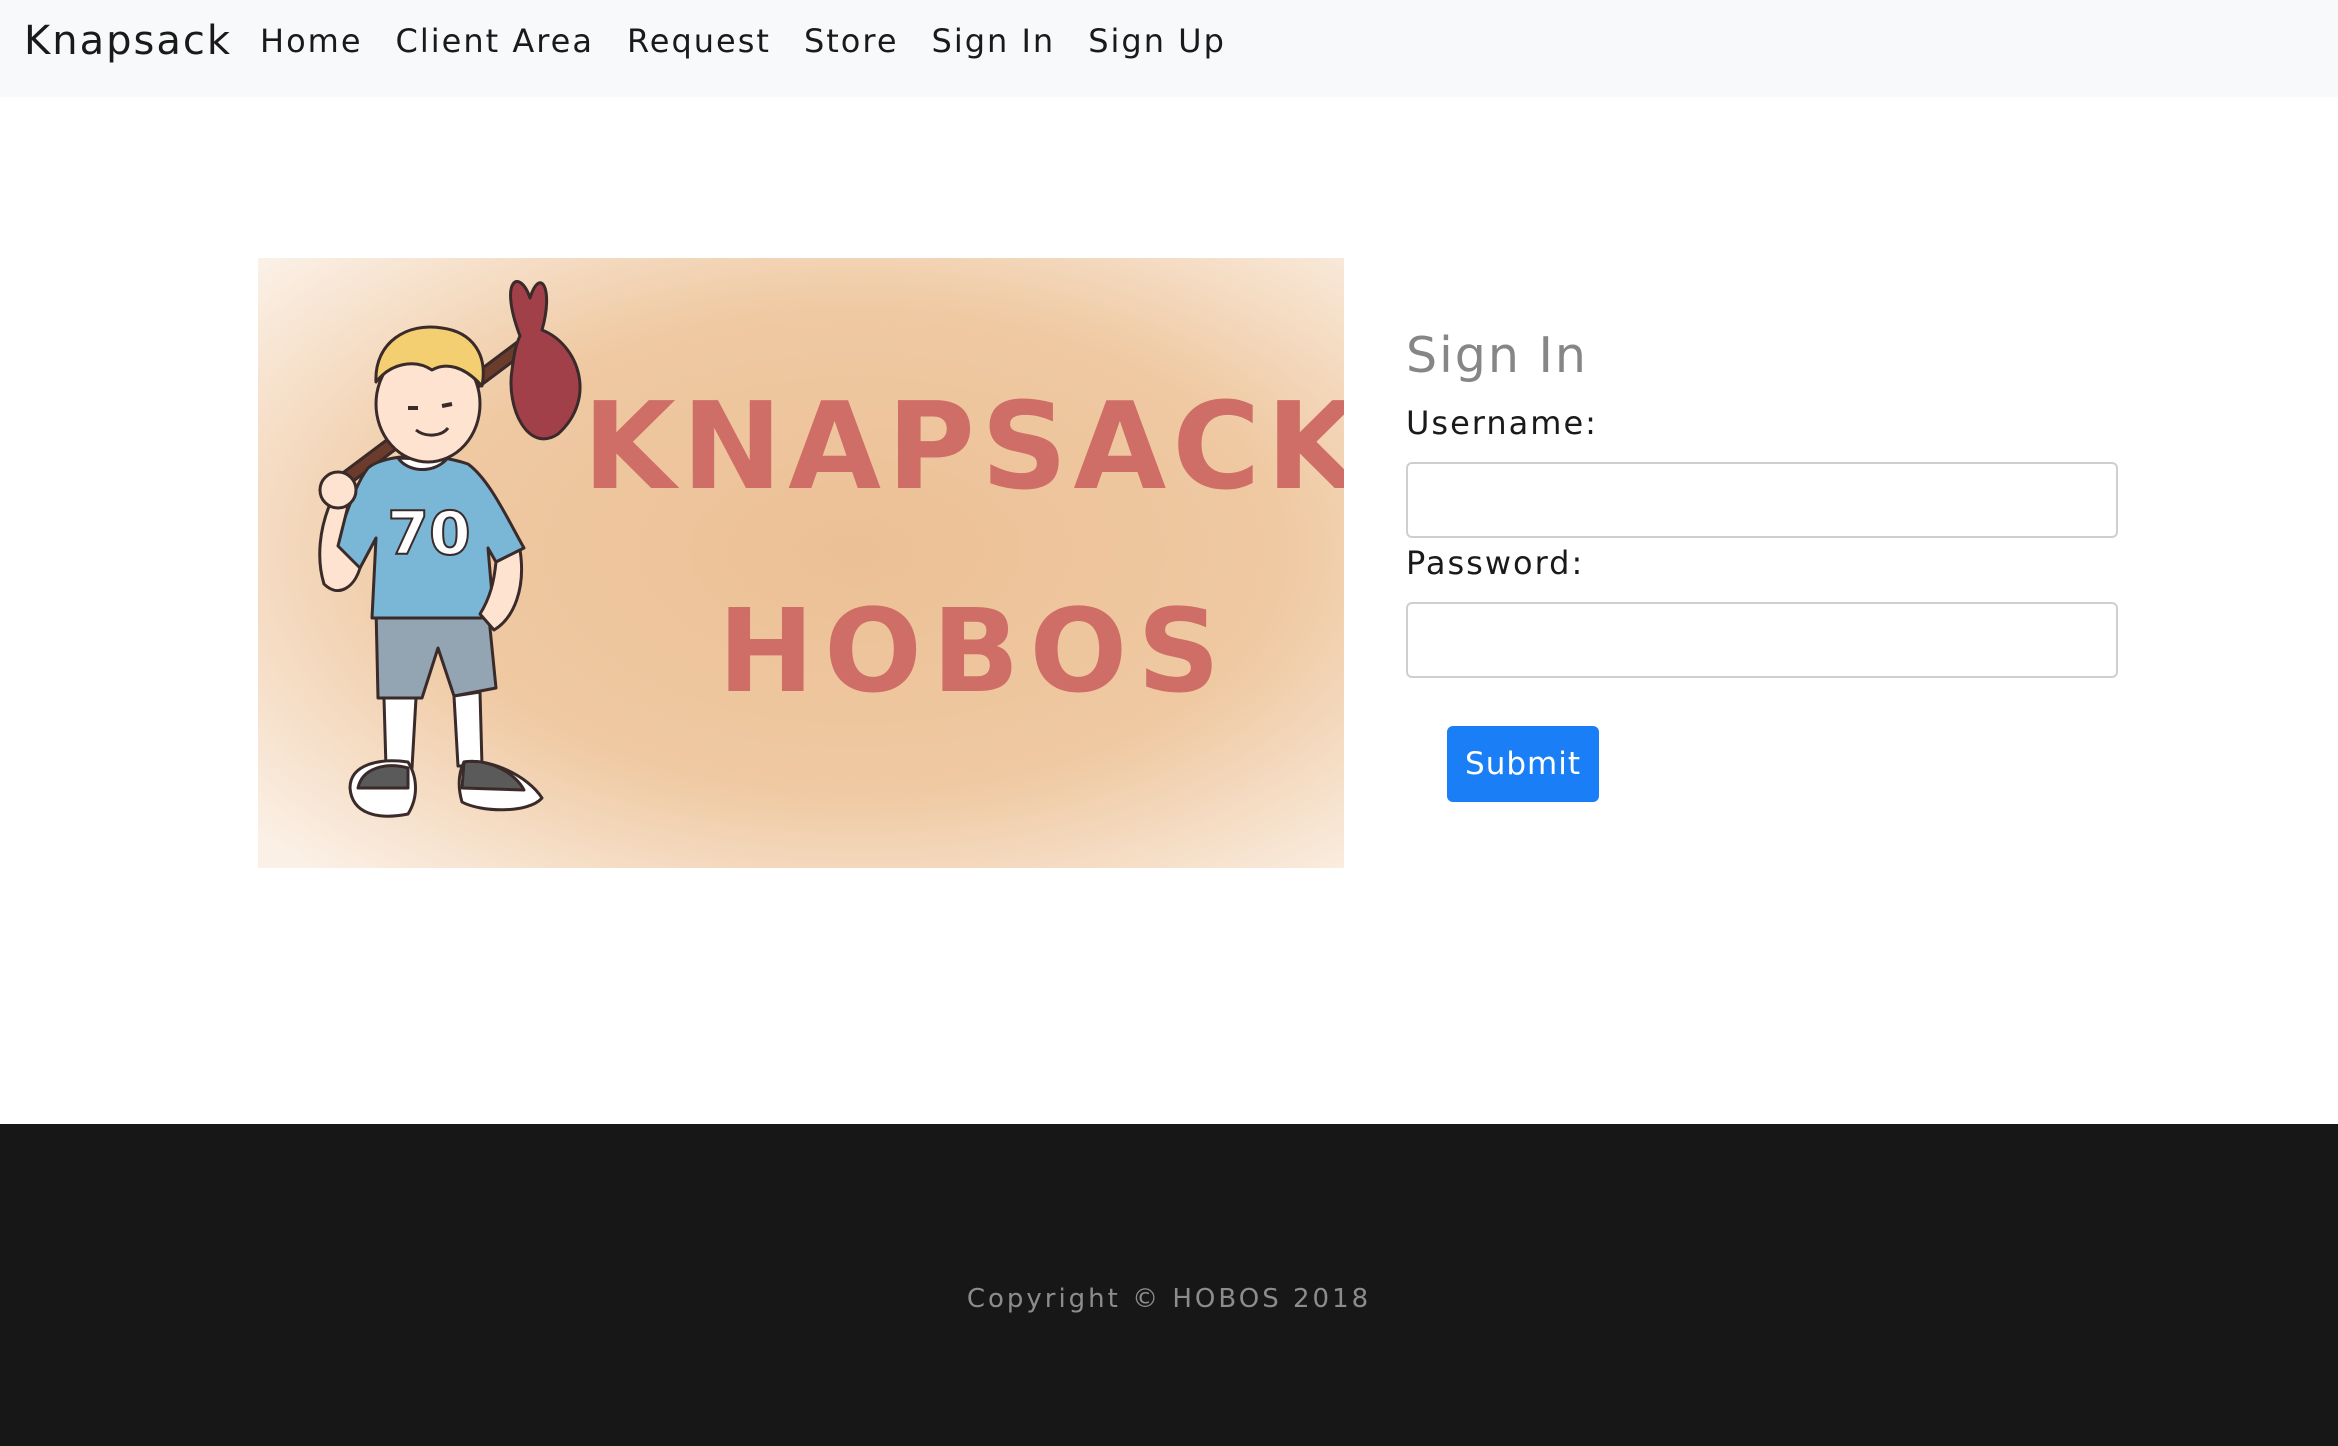  Describe the element at coordinates (1157, 41) in the screenshot. I see `nav-sign-up-link: Sign Up` at that location.